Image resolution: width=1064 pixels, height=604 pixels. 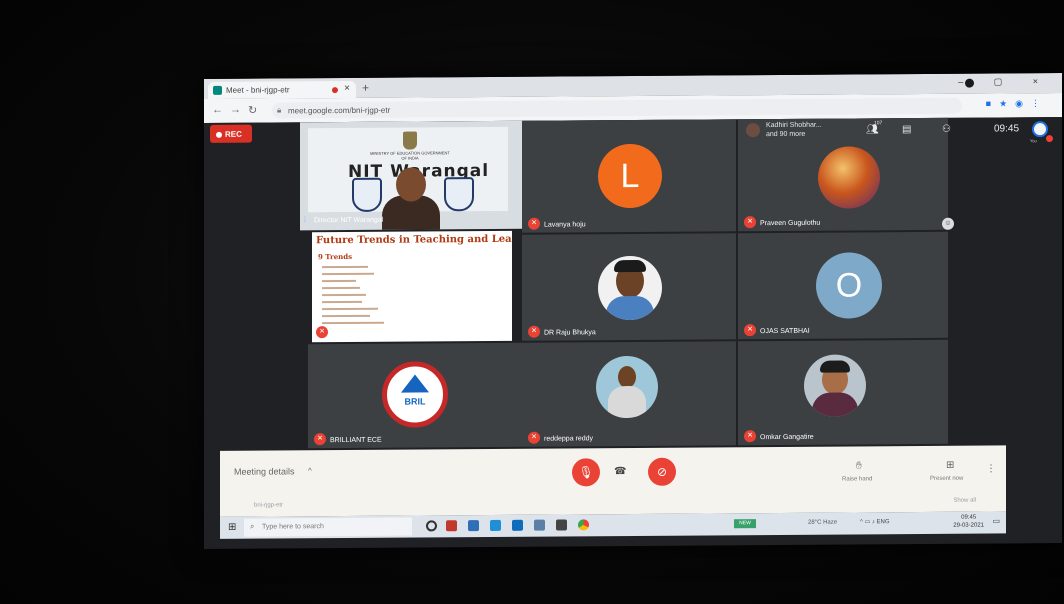 I want to click on activities-icon: ⚇, so click(x=946, y=129).